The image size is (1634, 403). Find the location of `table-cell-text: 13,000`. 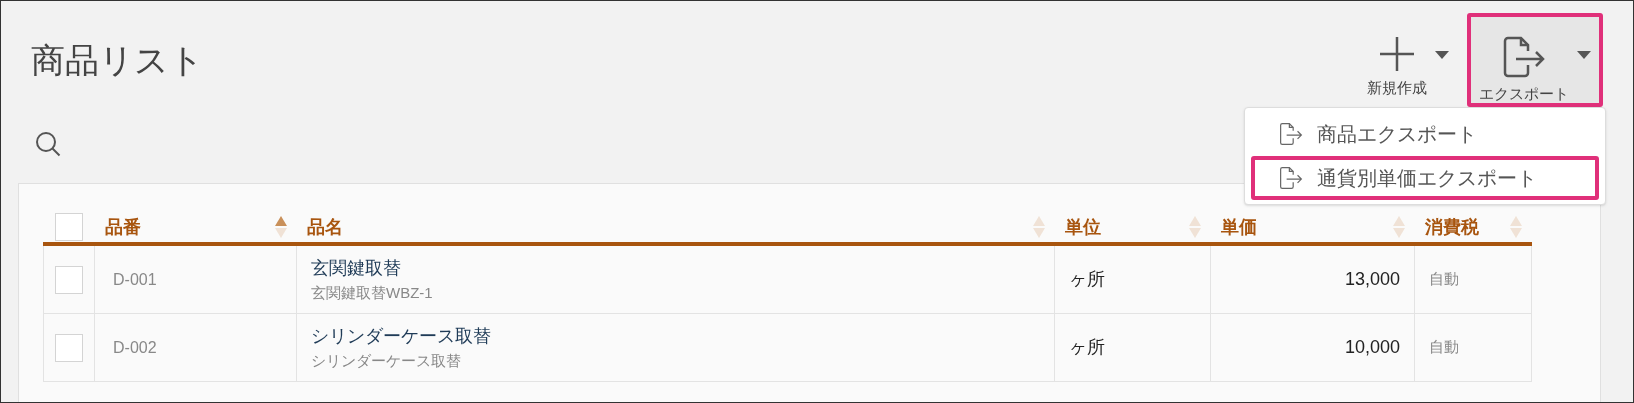

table-cell-text: 13,000 is located at coordinates (1372, 279).